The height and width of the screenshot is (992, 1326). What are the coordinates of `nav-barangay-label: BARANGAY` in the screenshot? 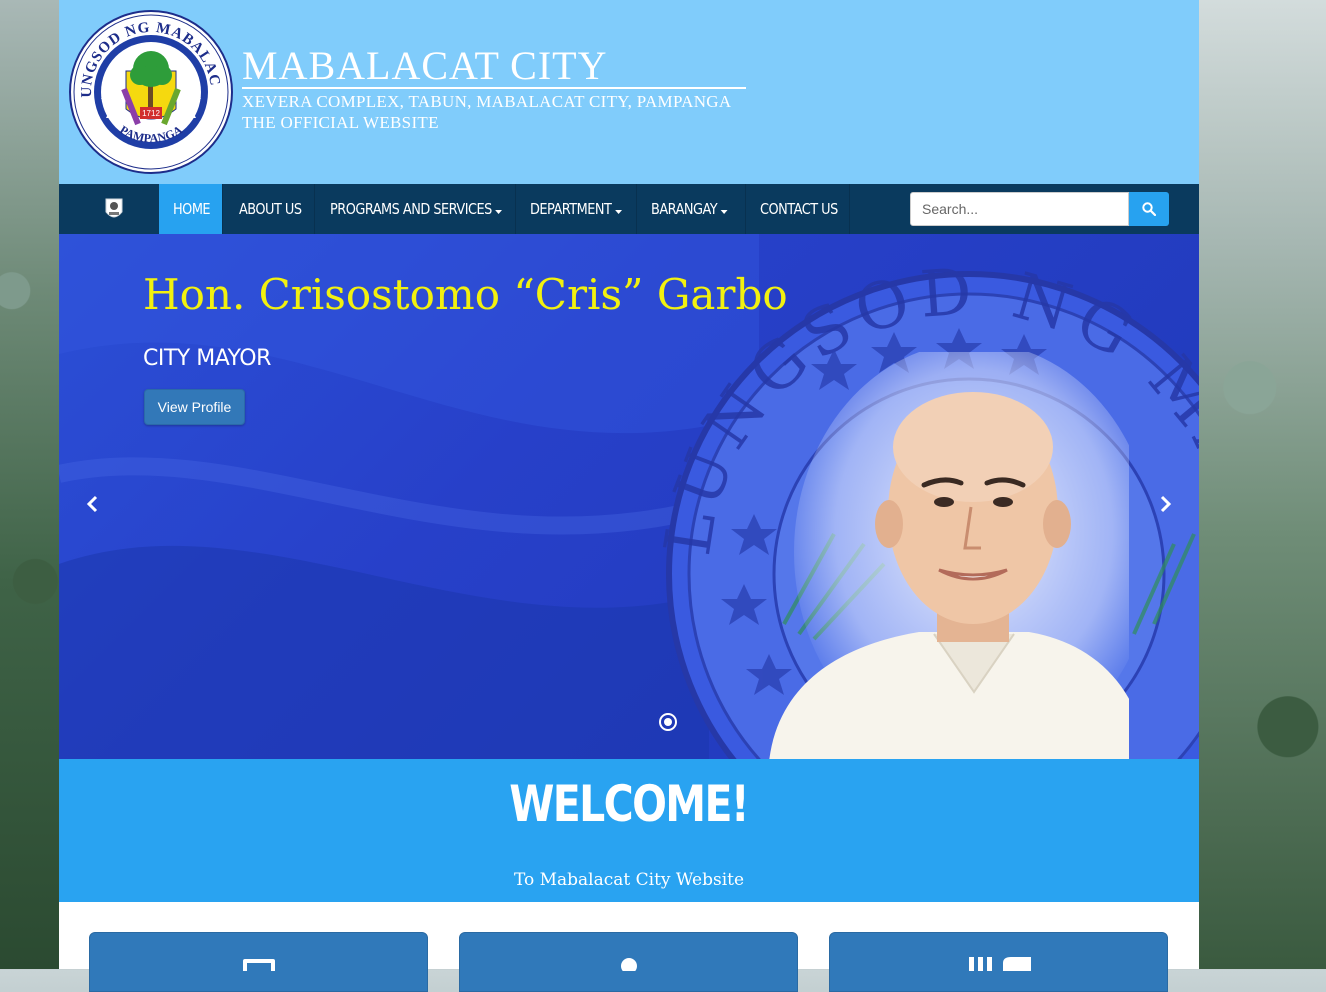 It's located at (689, 209).